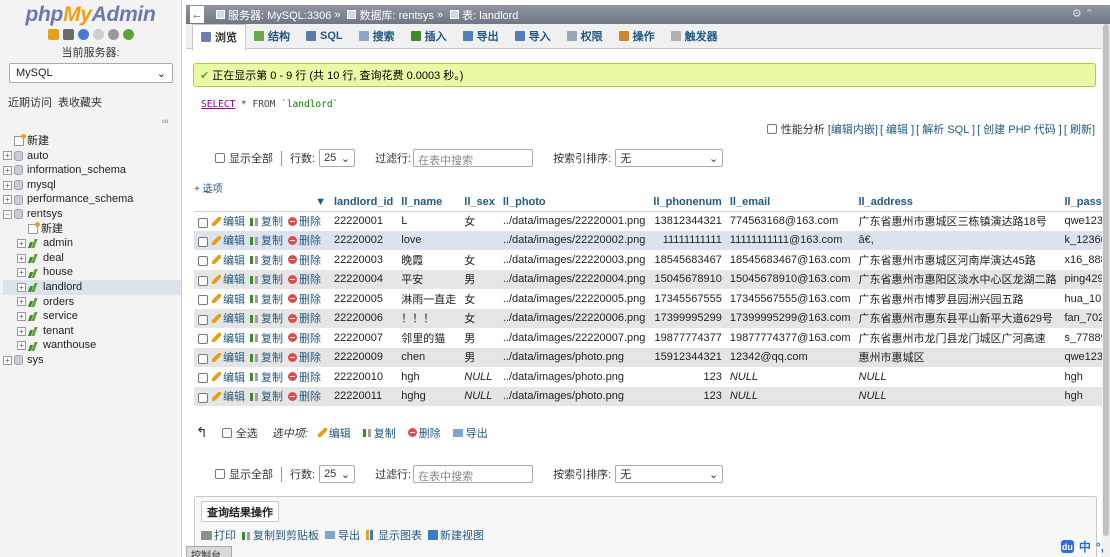 The image size is (1110, 557). Describe the element at coordinates (342, 535) in the screenshot. I see `export-button: 导出` at that location.